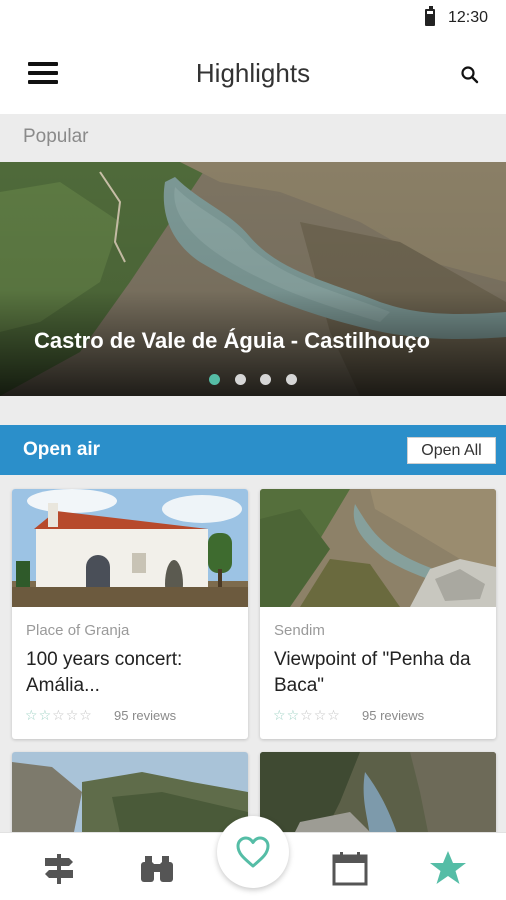  I want to click on search-icon, so click(470, 75).